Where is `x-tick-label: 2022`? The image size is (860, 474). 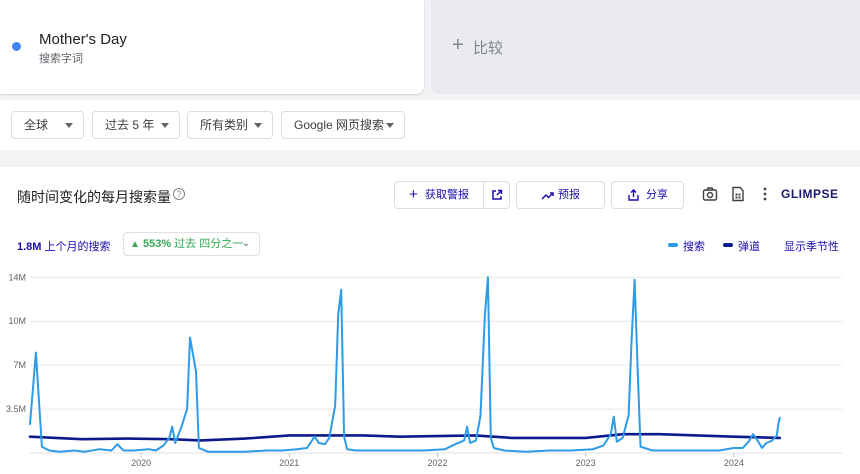
x-tick-label: 2022 is located at coordinates (437, 463).